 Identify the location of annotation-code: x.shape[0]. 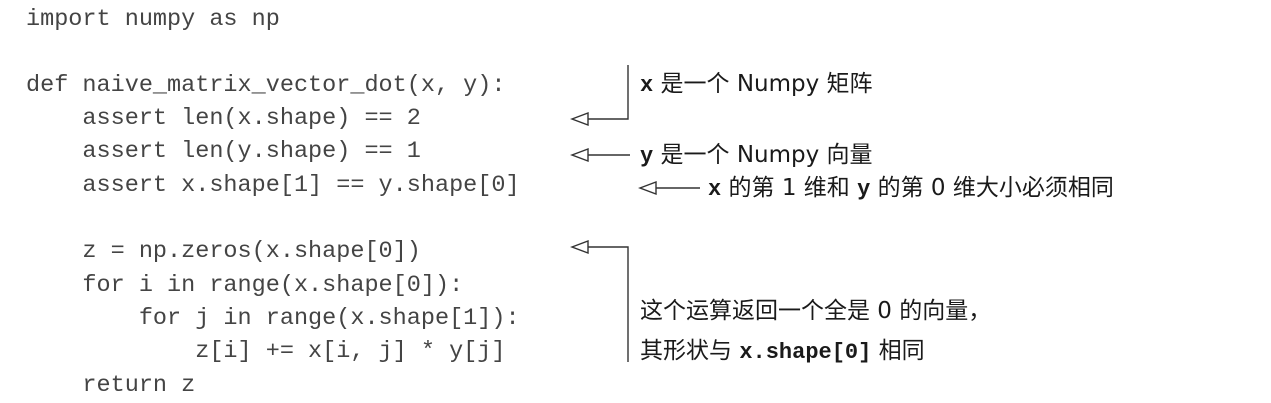
(805, 352).